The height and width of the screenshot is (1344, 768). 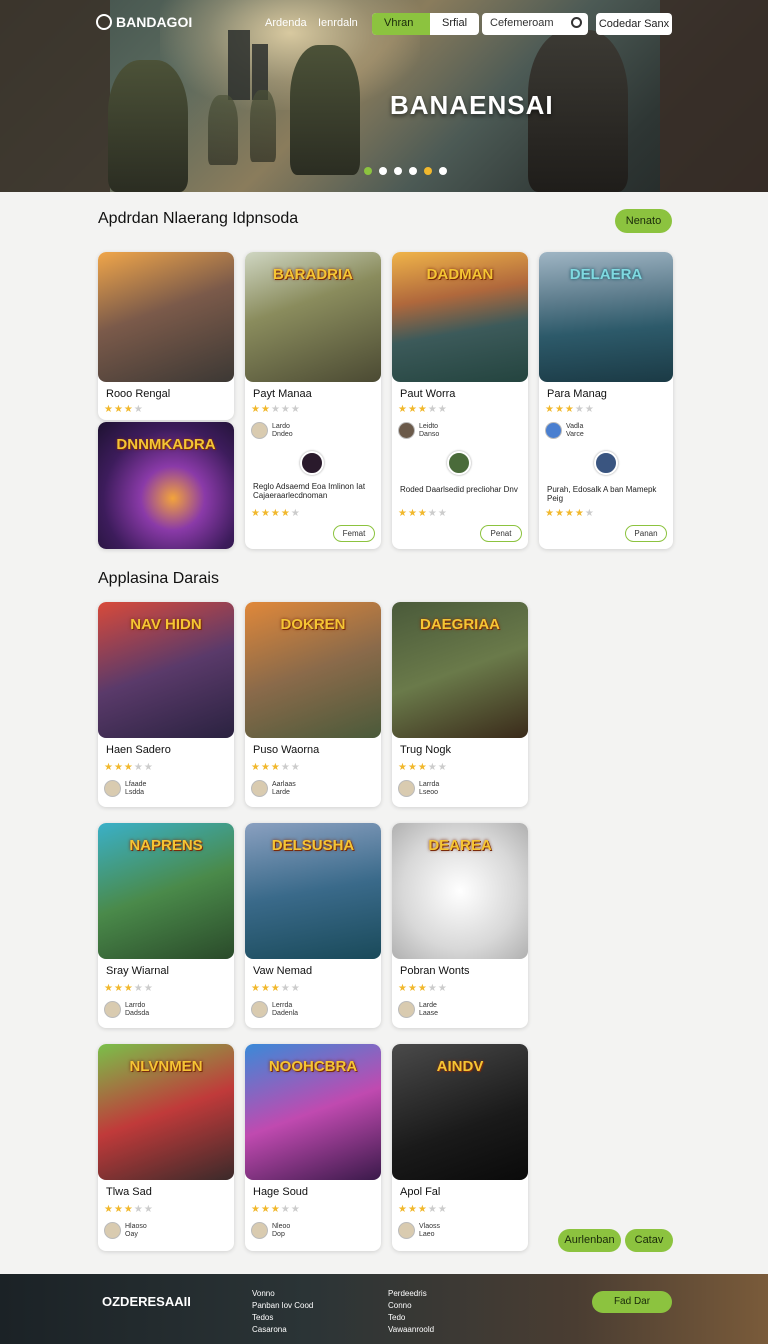 What do you see at coordinates (166, 1112) in the screenshot?
I see `game-thumbnail: NLVNMEN` at bounding box center [166, 1112].